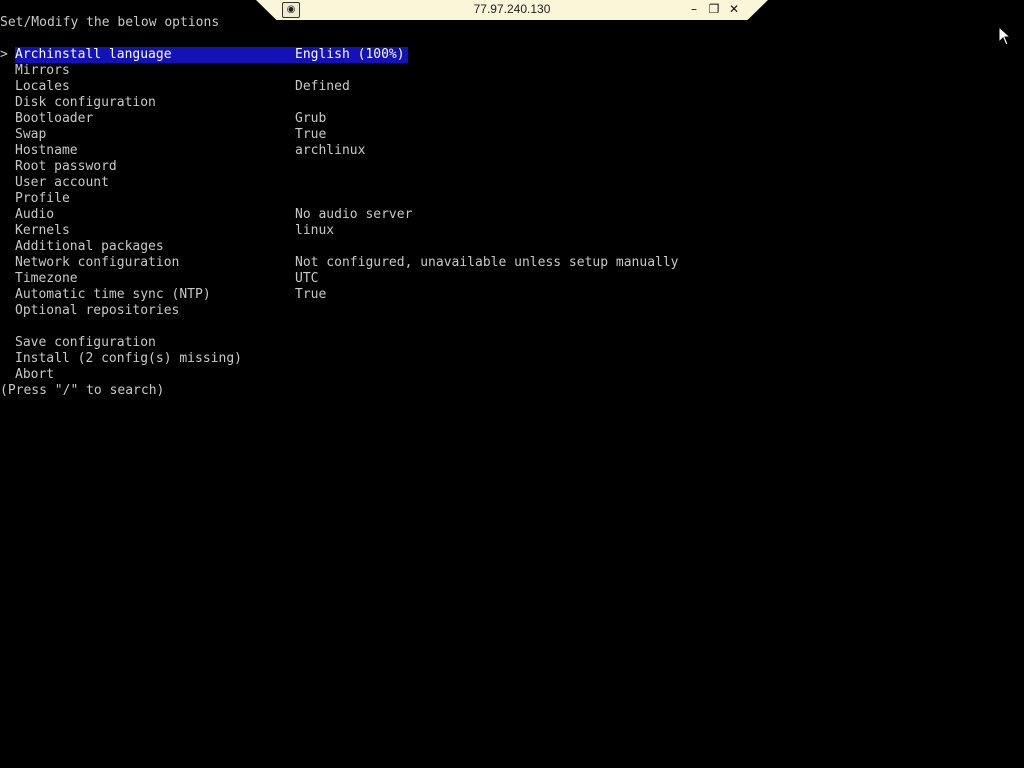  Describe the element at coordinates (42, 198) in the screenshot. I see `menu-item-label: Profile` at that location.